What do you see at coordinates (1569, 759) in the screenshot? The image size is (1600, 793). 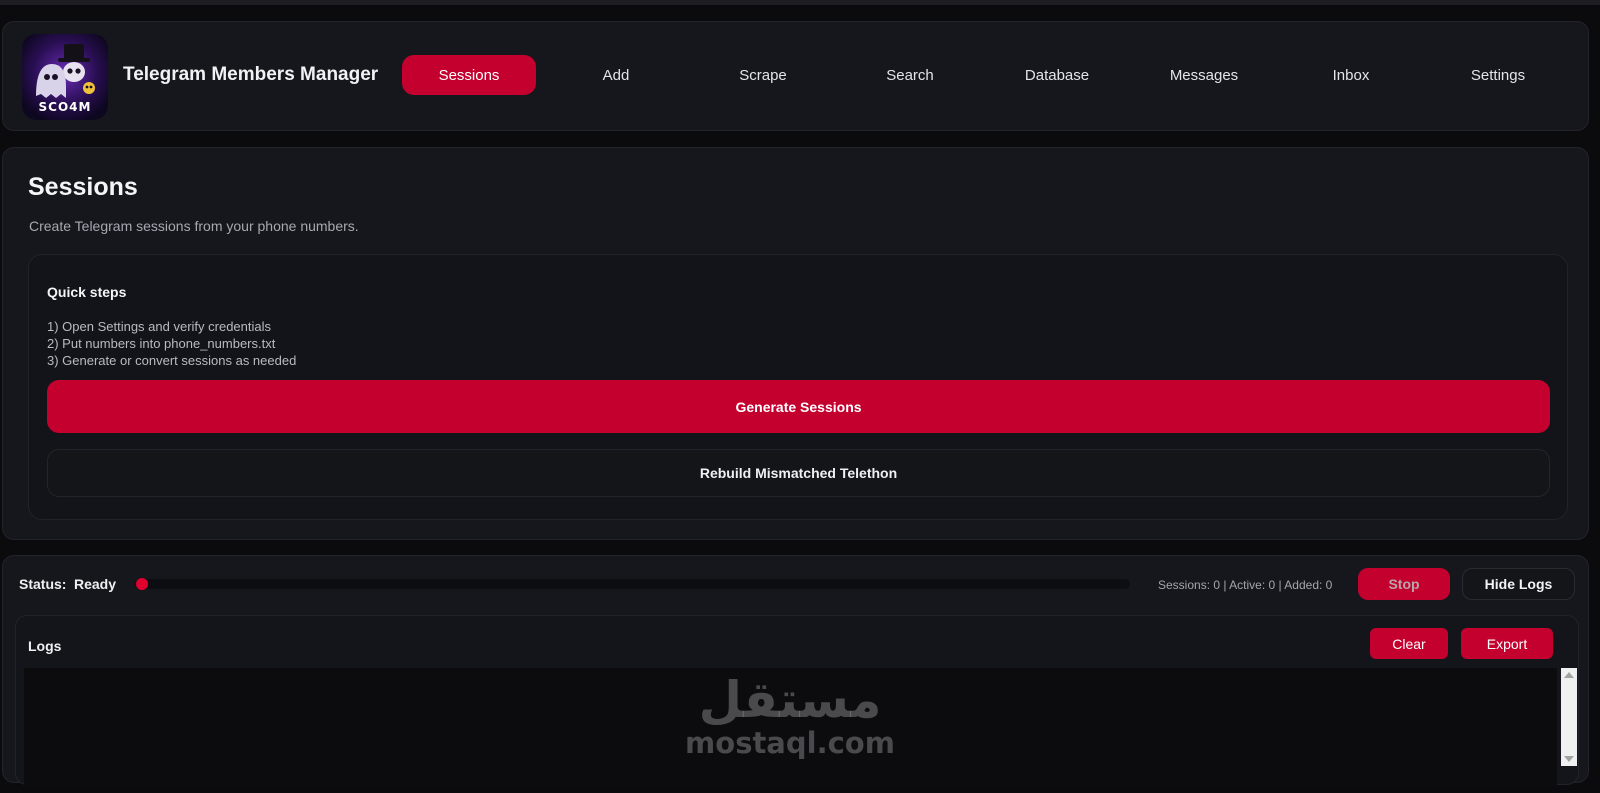 I see `scroll-down-icon` at bounding box center [1569, 759].